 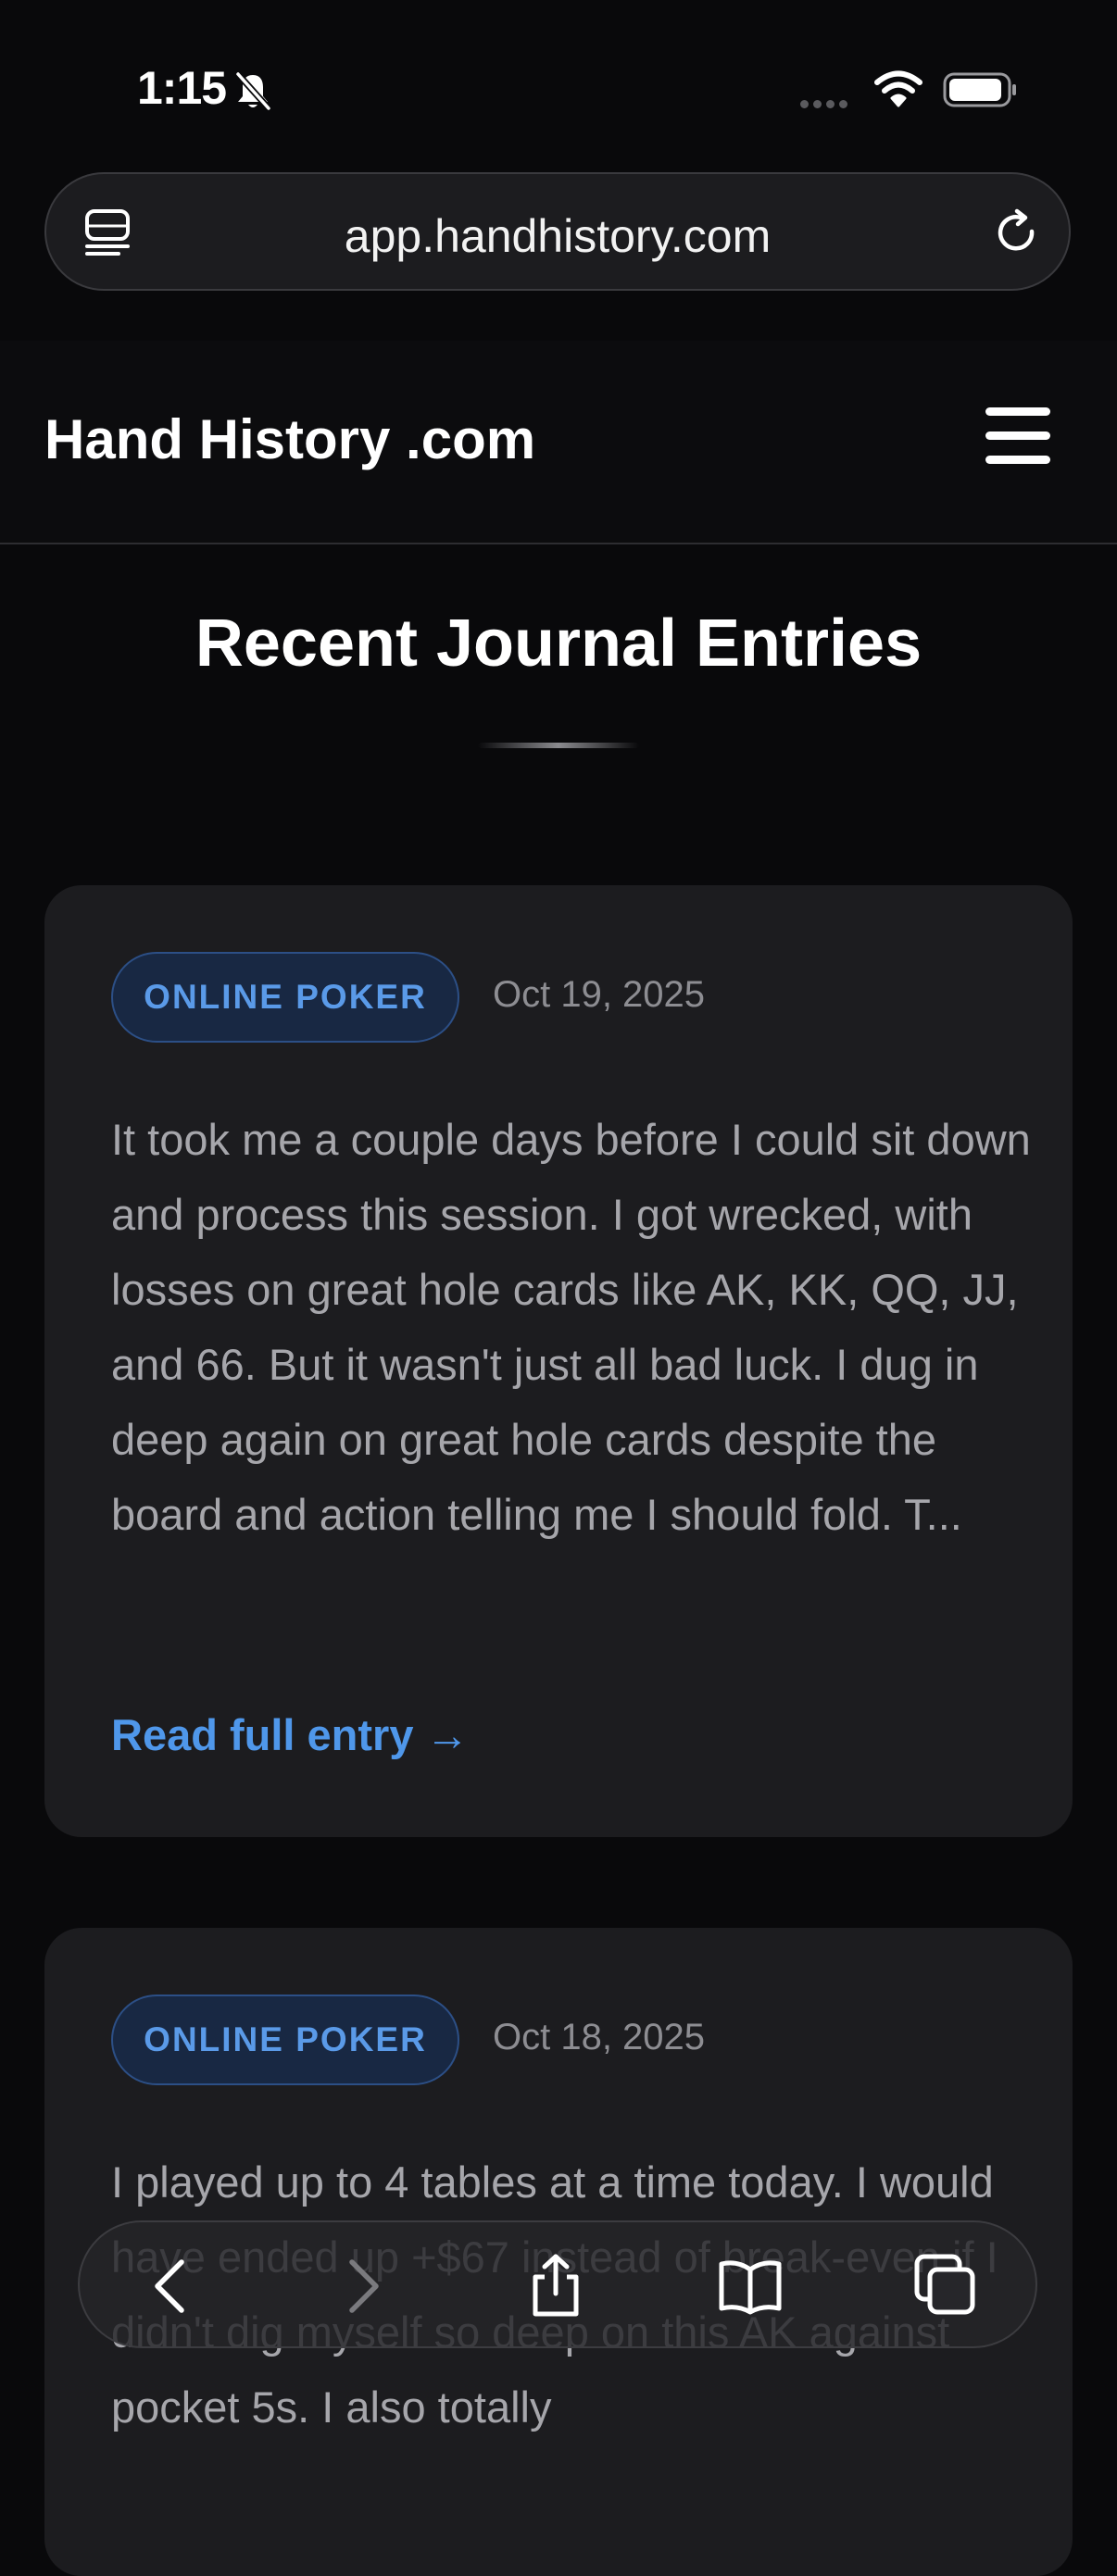 What do you see at coordinates (599, 994) in the screenshot?
I see `entry-date: Oct 19, 2025` at bounding box center [599, 994].